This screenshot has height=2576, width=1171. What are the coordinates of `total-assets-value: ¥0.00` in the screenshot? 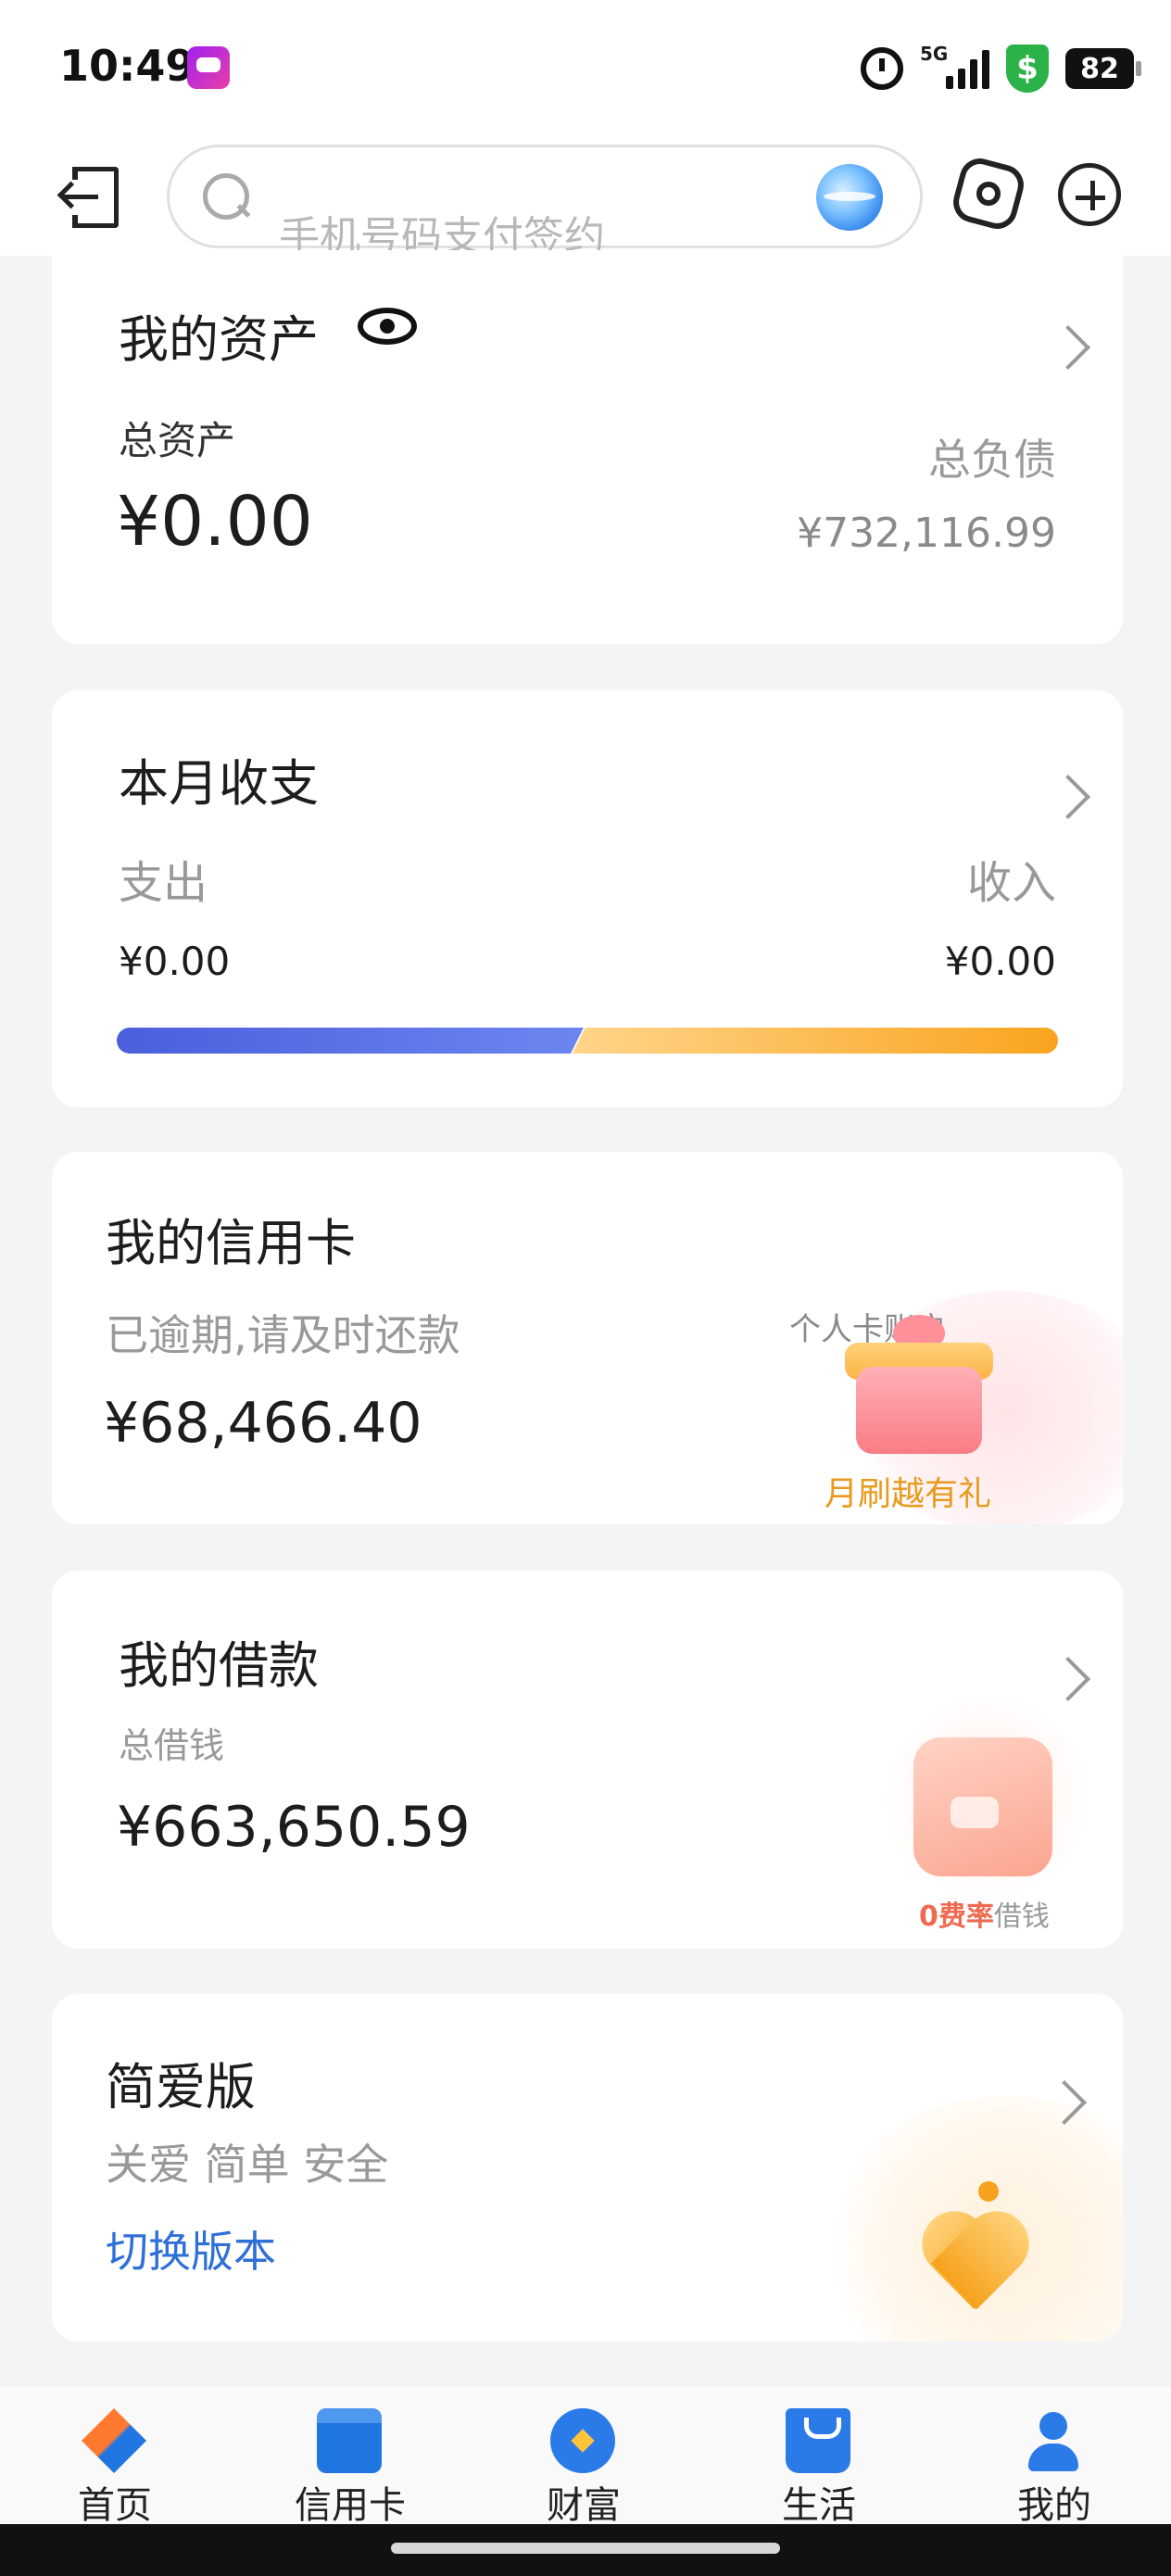 It's located at (215, 522).